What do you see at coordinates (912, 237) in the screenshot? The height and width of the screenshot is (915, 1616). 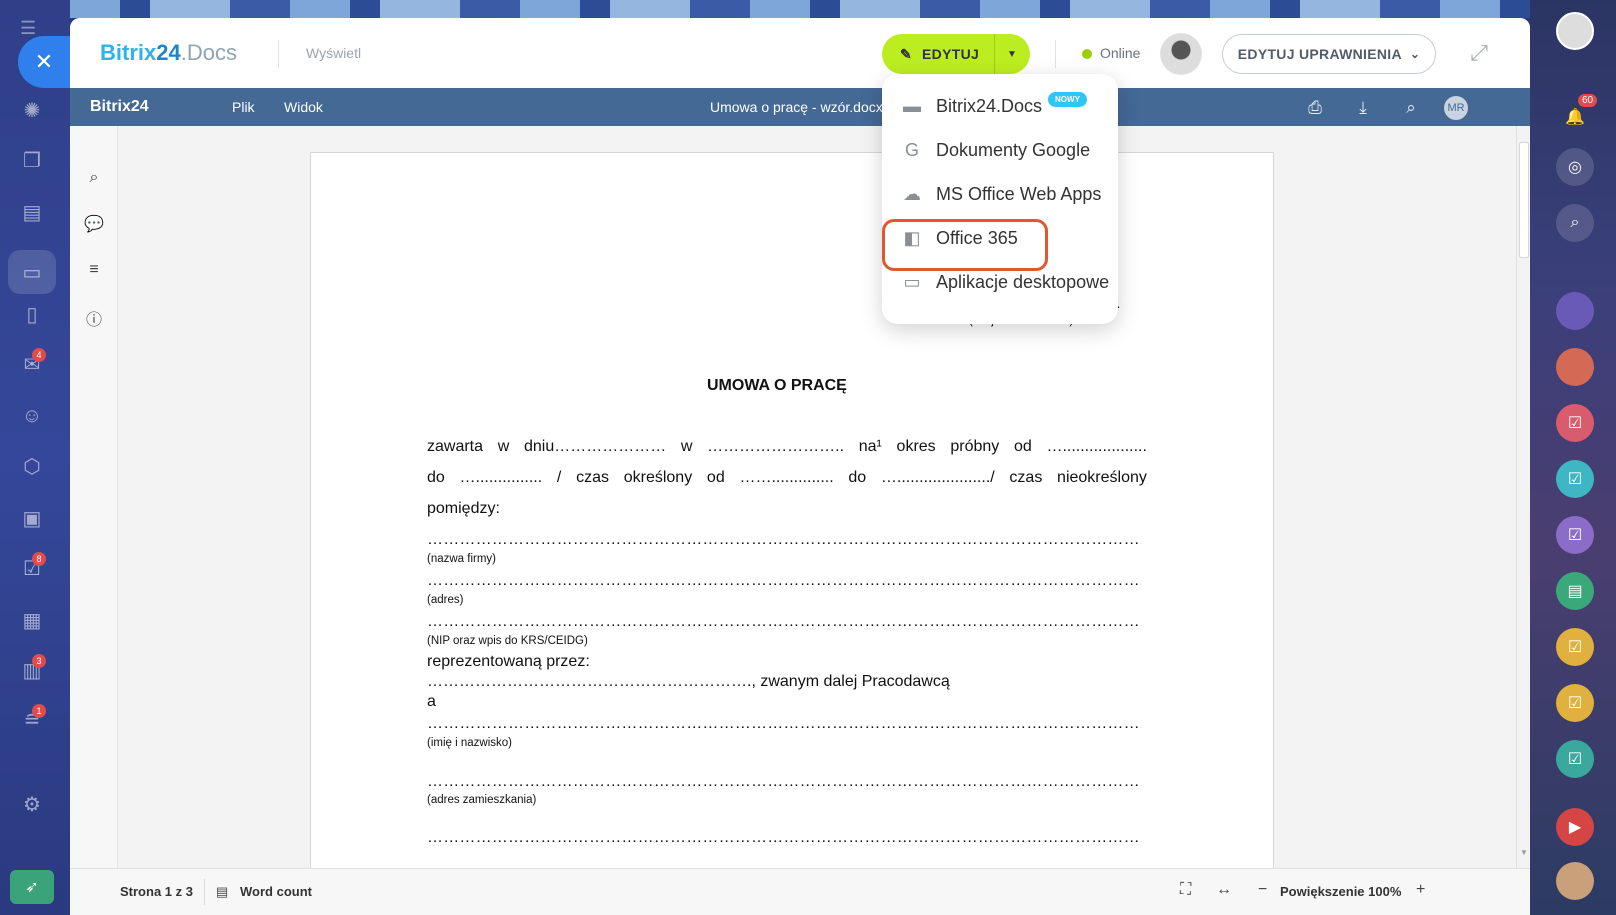 I see `office-icon: ◧` at bounding box center [912, 237].